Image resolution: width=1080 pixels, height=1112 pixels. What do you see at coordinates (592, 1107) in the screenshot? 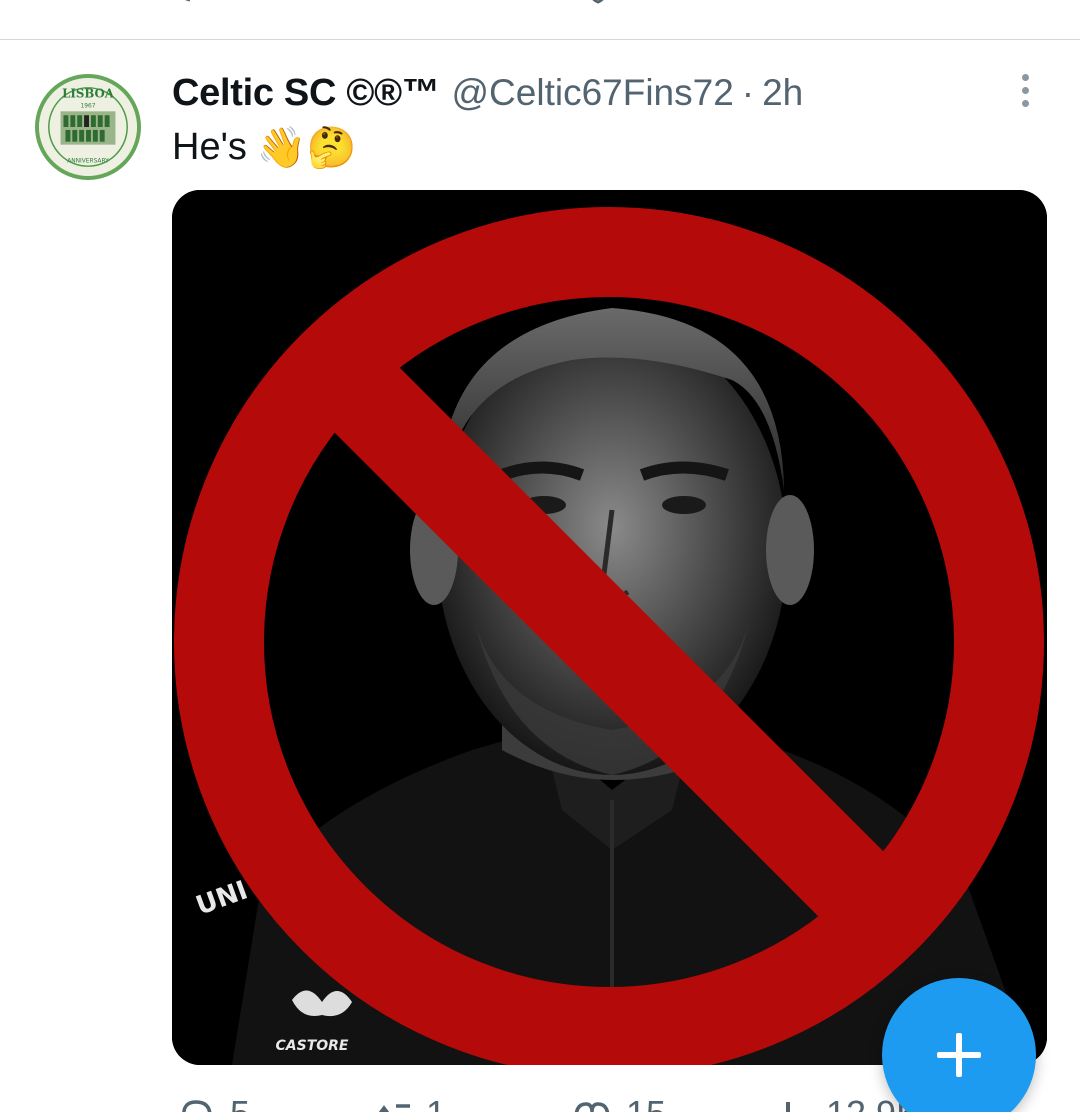
I see `heart-icon` at bounding box center [592, 1107].